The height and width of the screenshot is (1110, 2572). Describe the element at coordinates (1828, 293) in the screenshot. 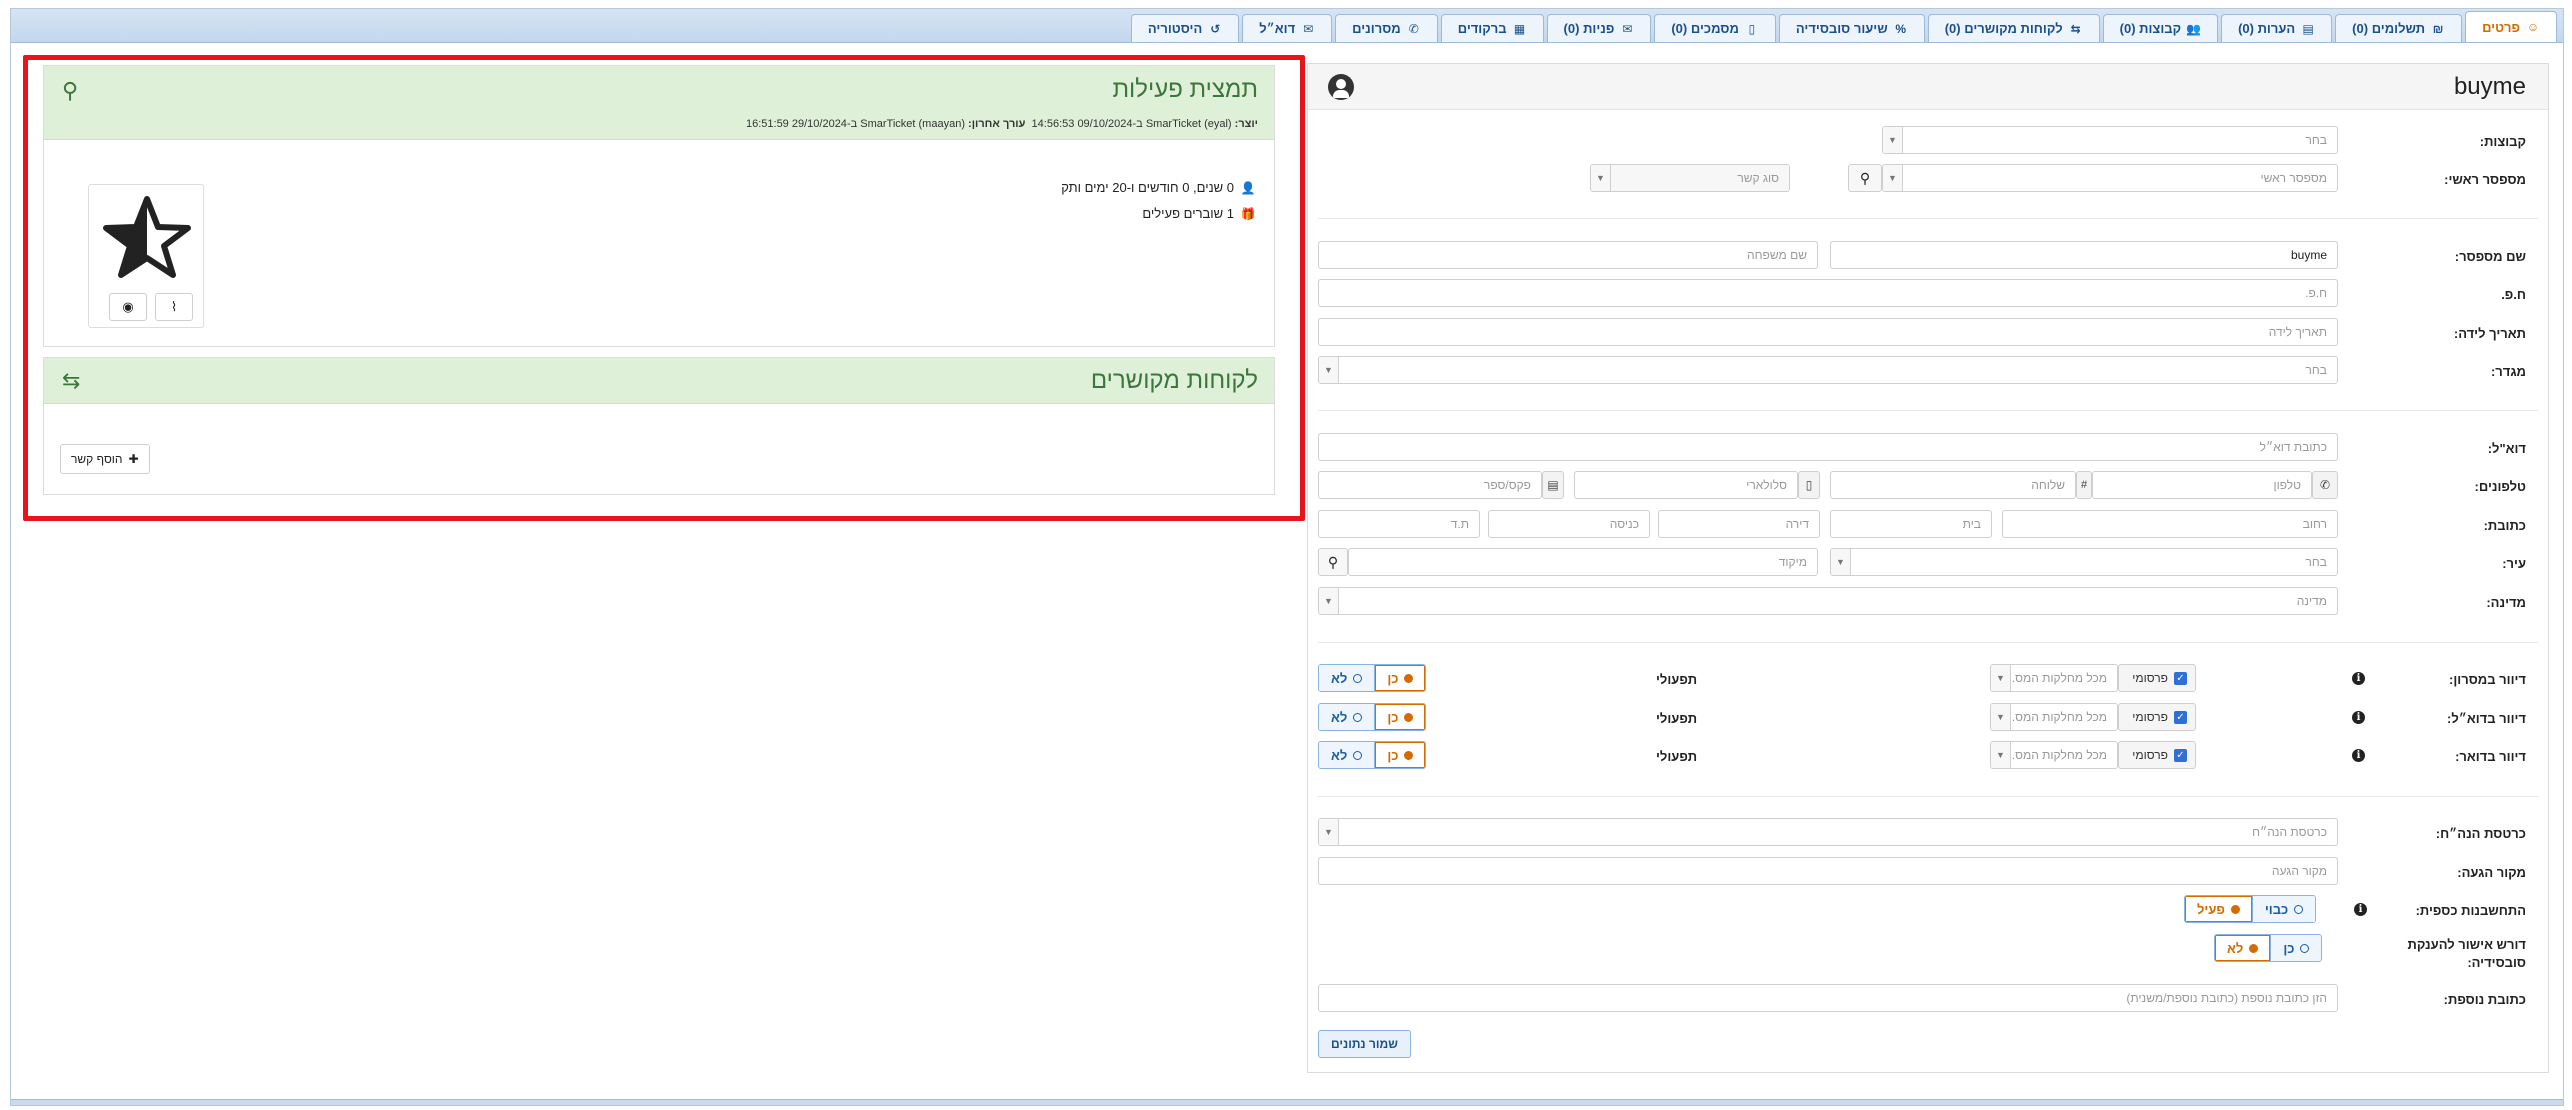

I see `id-input: ח.פ.` at that location.